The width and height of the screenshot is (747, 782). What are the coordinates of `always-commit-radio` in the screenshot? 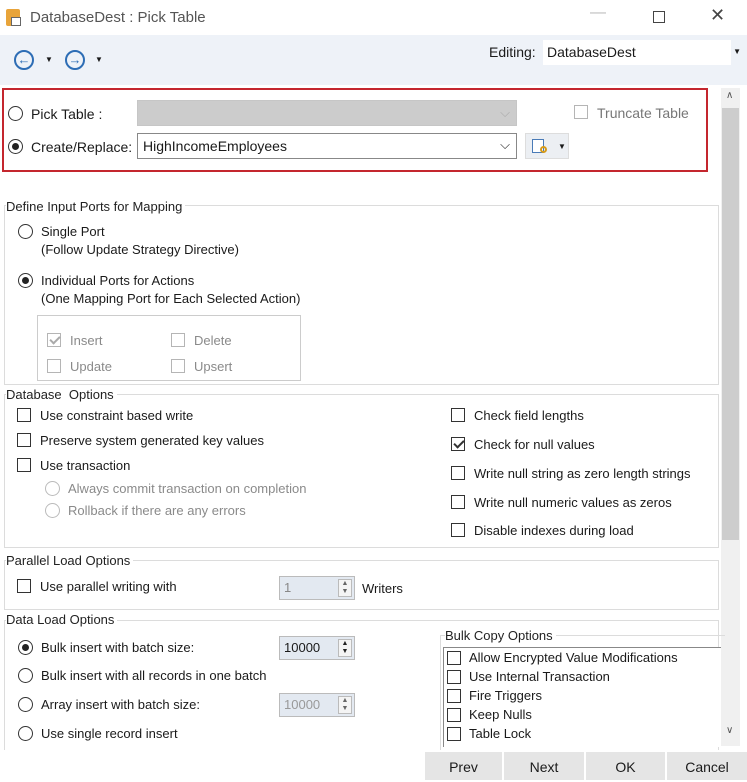 It's located at (52, 488).